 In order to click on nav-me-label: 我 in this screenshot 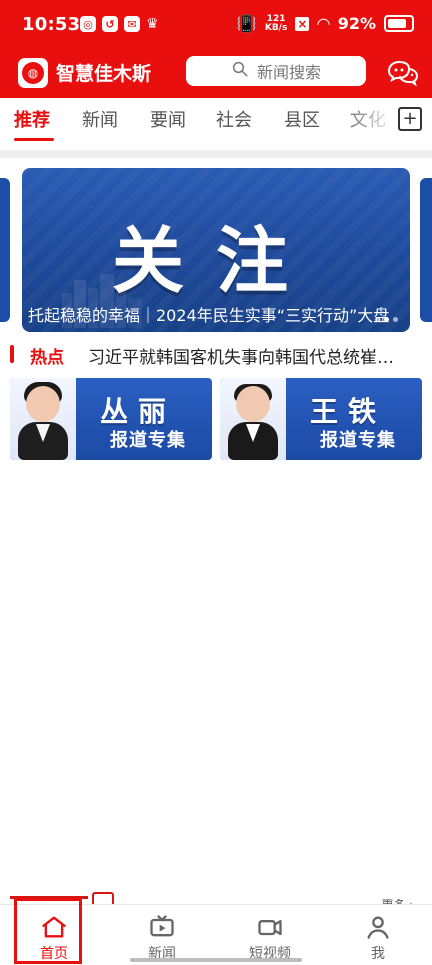, I will do `click(378, 954)`.